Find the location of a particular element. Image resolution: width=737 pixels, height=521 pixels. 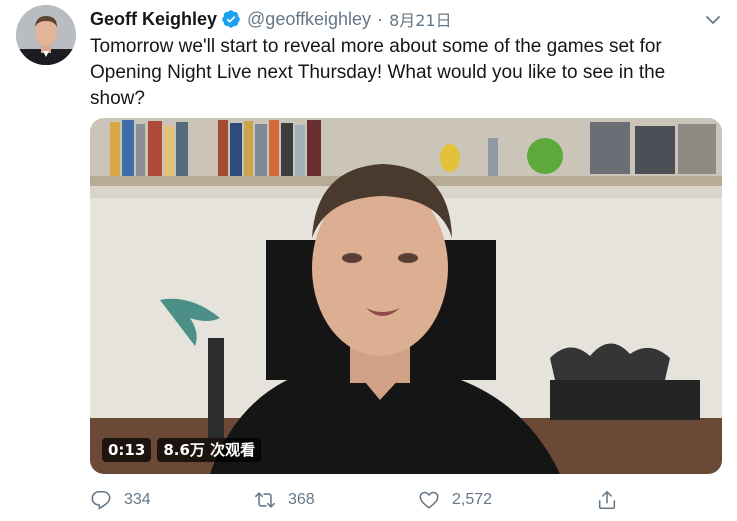

avatar-image is located at coordinates (46, 35).